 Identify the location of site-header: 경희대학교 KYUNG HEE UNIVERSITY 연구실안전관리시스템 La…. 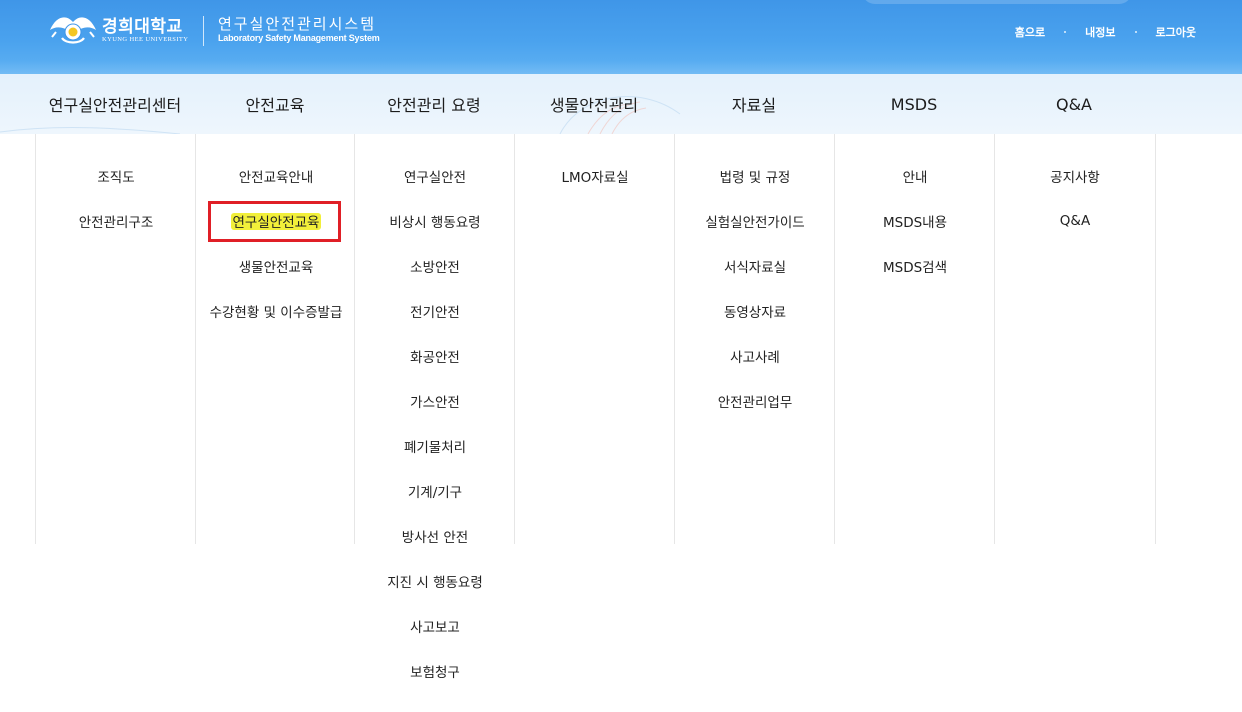
(621, 37).